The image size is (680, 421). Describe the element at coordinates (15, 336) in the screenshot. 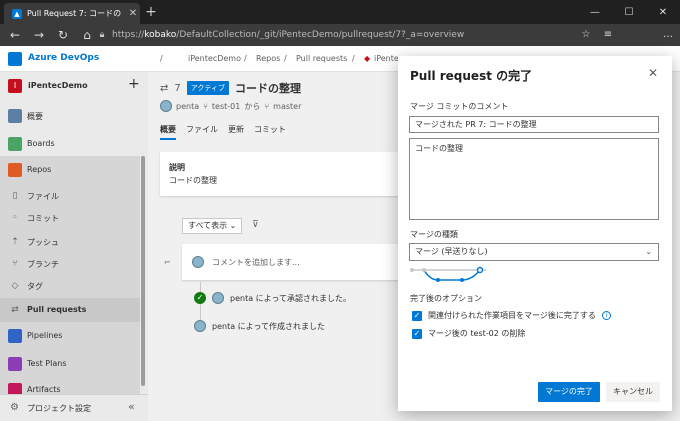

I see `pipelines-icon` at that location.